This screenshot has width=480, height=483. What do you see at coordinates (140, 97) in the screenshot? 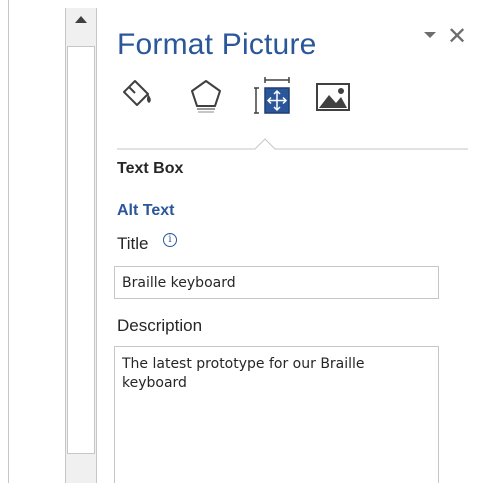
I see `paint-bucket-icon` at bounding box center [140, 97].